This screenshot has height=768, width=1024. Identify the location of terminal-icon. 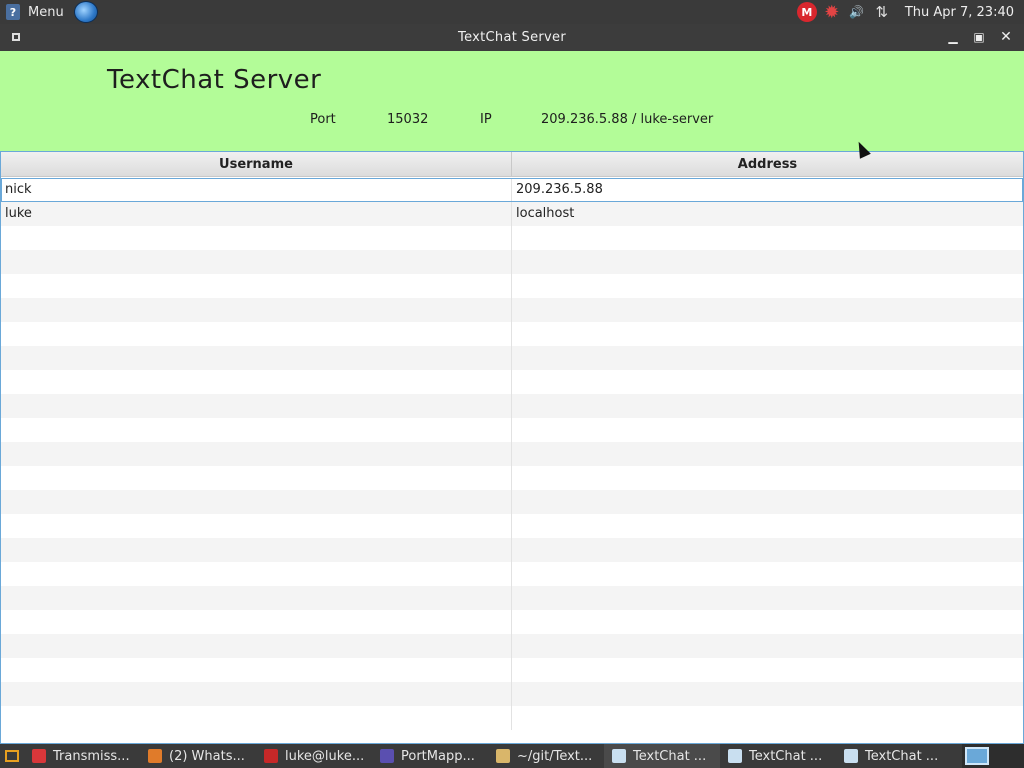
(271, 756).